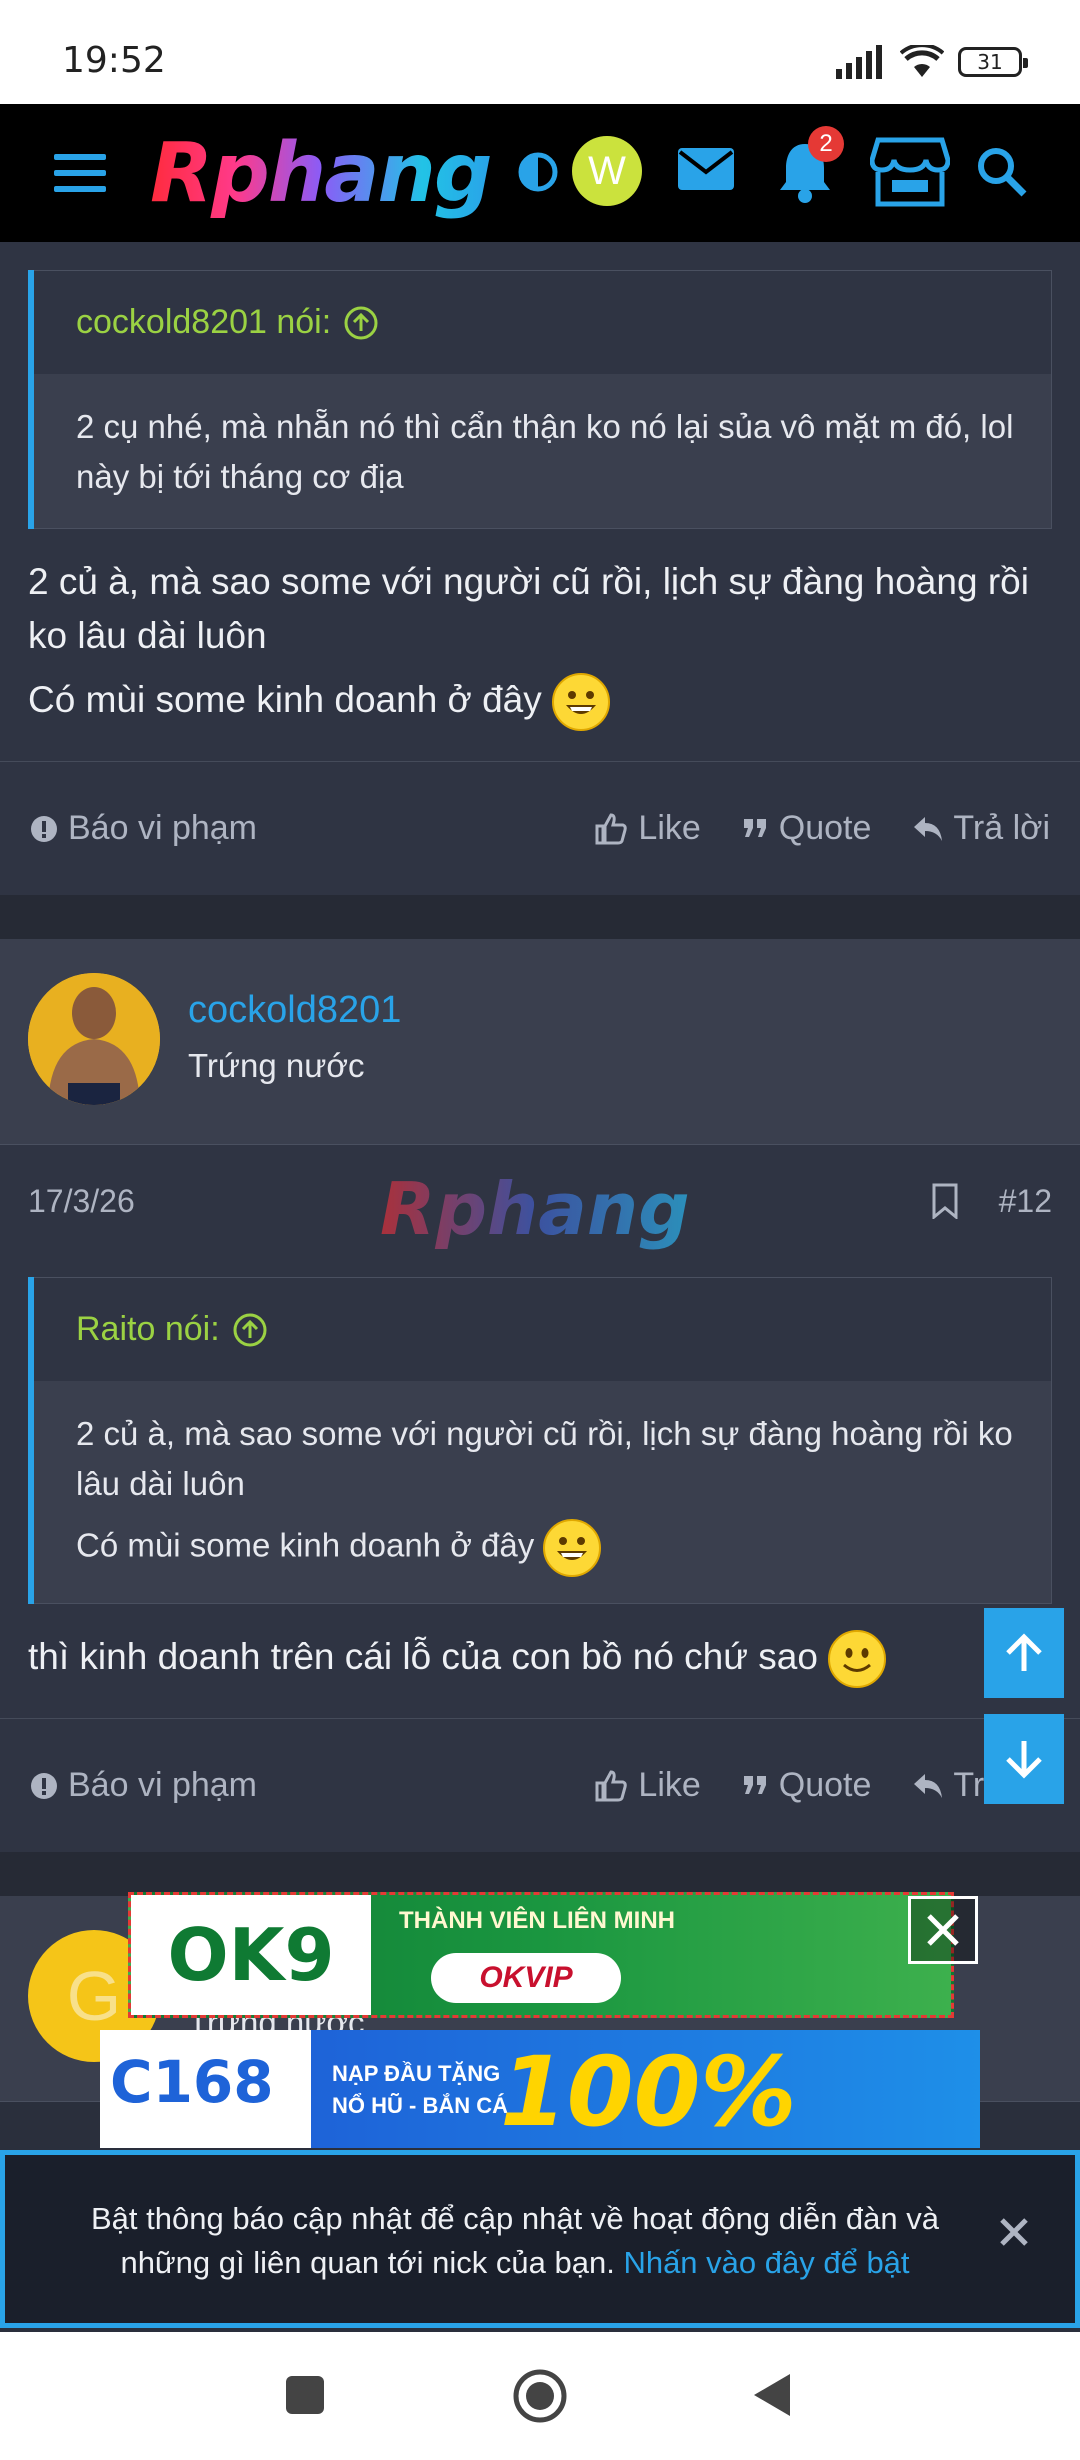  I want to click on quote-label: Quote, so click(825, 828).